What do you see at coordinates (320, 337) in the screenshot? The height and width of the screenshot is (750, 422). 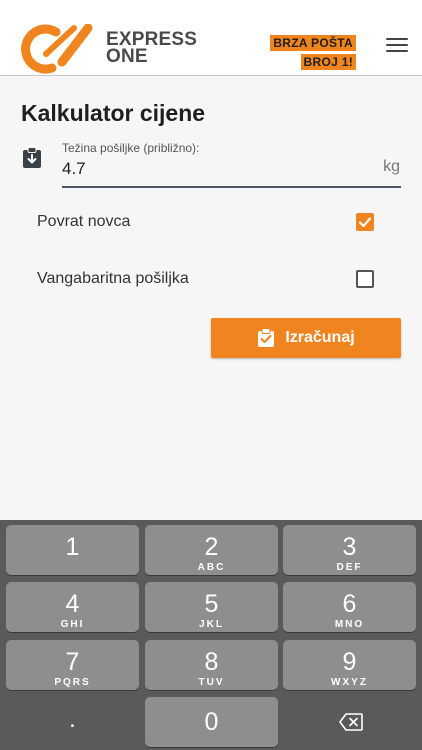 I see `calculate-button-label: Izračunaj` at bounding box center [320, 337].